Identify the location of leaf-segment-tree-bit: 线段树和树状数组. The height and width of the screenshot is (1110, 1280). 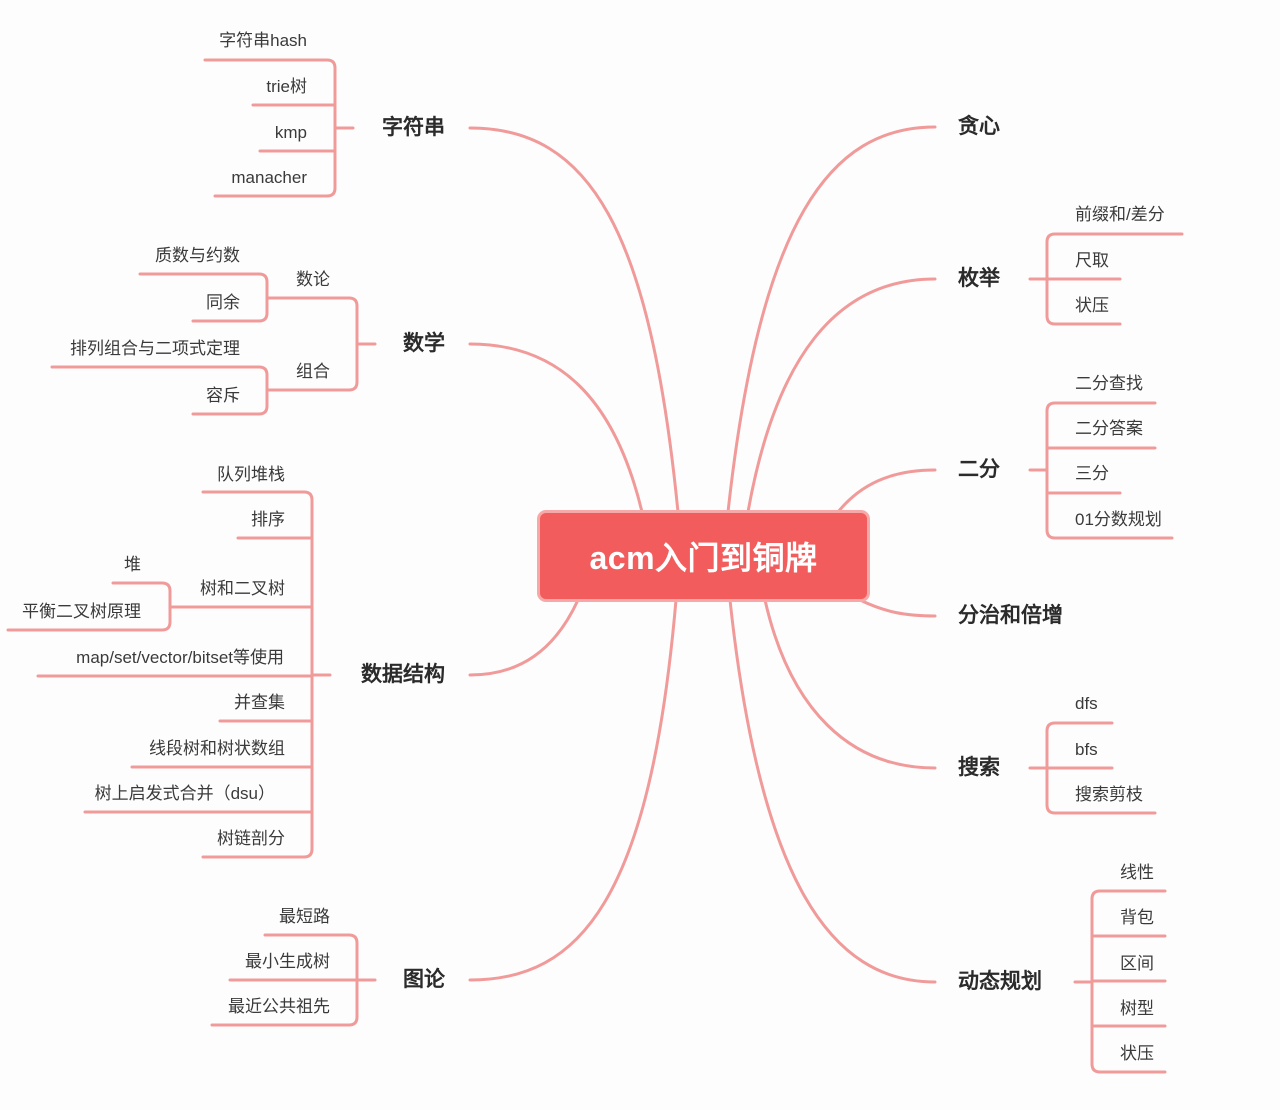
(217, 748).